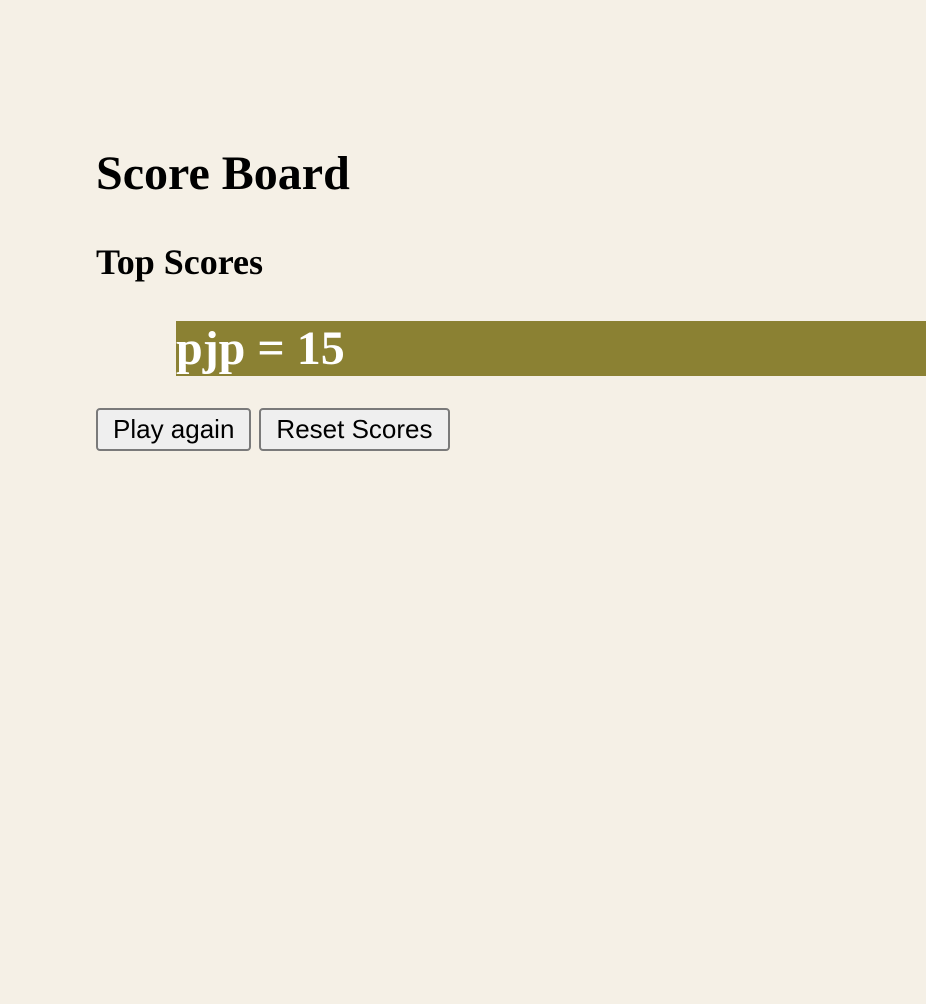 This screenshot has width=926, height=1004. I want to click on action-buttons: Play again Reset Scores, so click(273, 429).